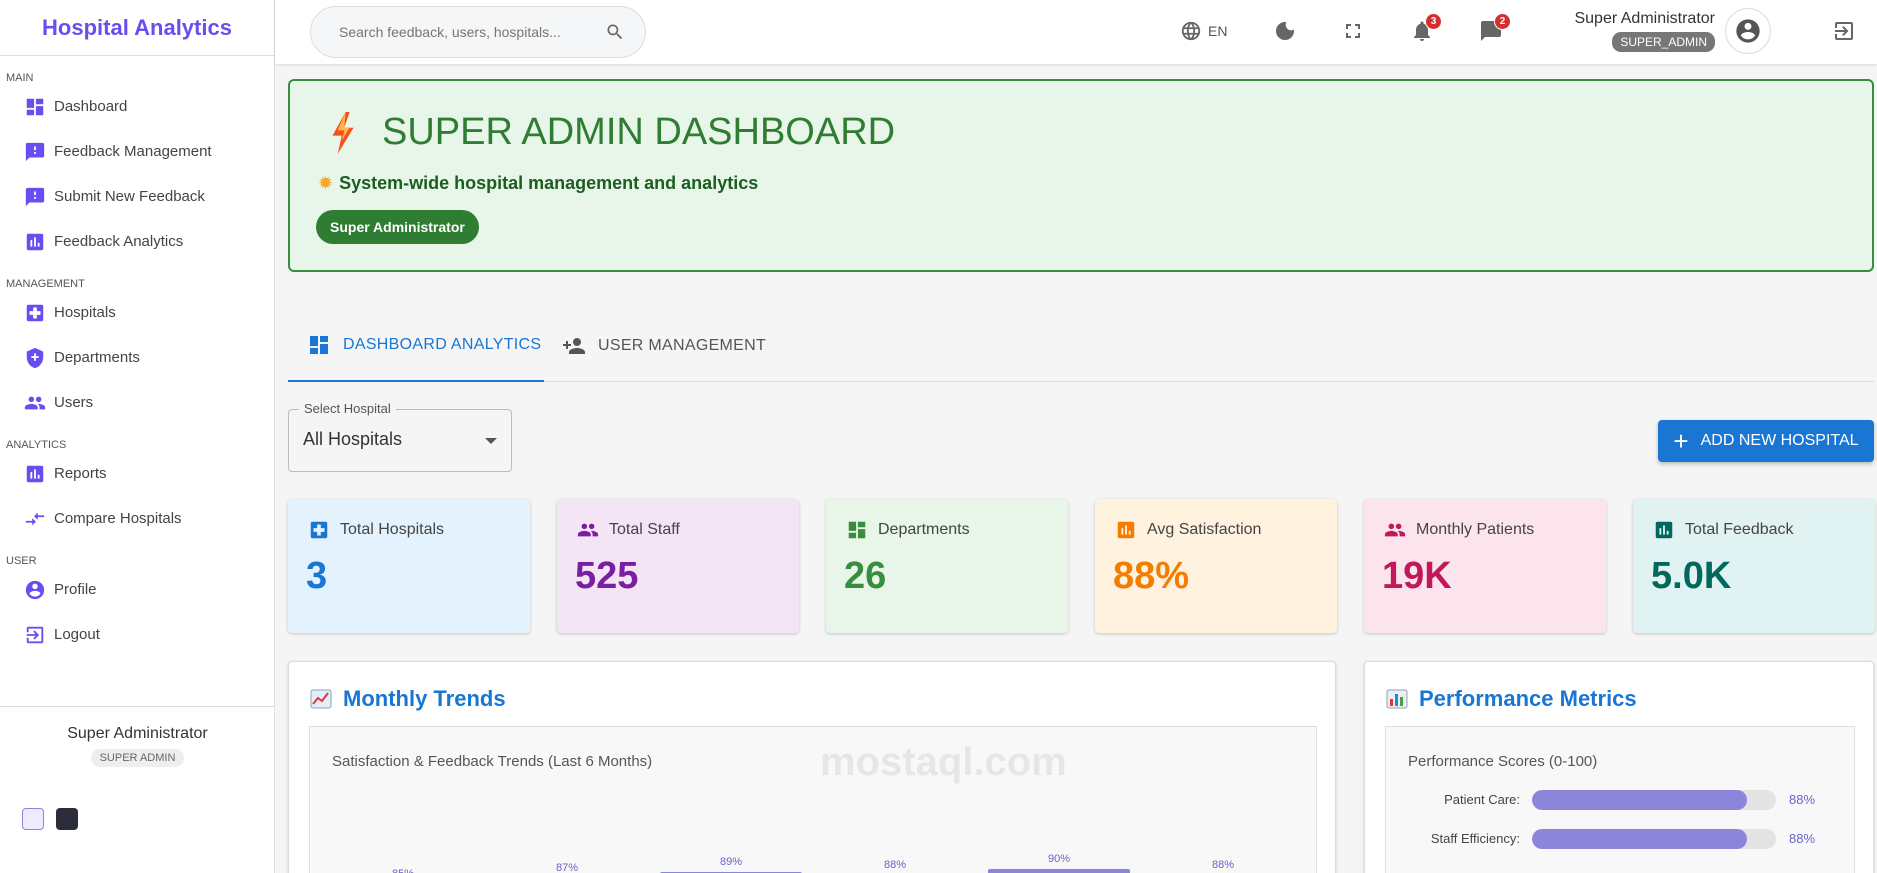  I want to click on notifications-button: 3, so click(1425, 28).